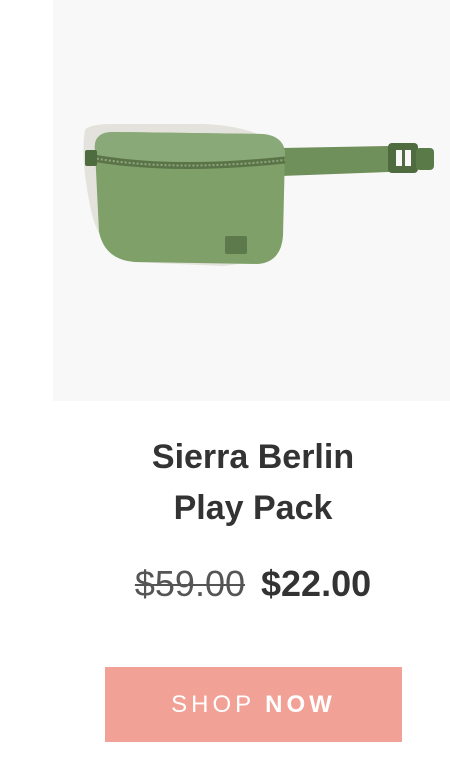 Image resolution: width=450 pixels, height=776 pixels. I want to click on sale-price: $22.00, so click(316, 583).